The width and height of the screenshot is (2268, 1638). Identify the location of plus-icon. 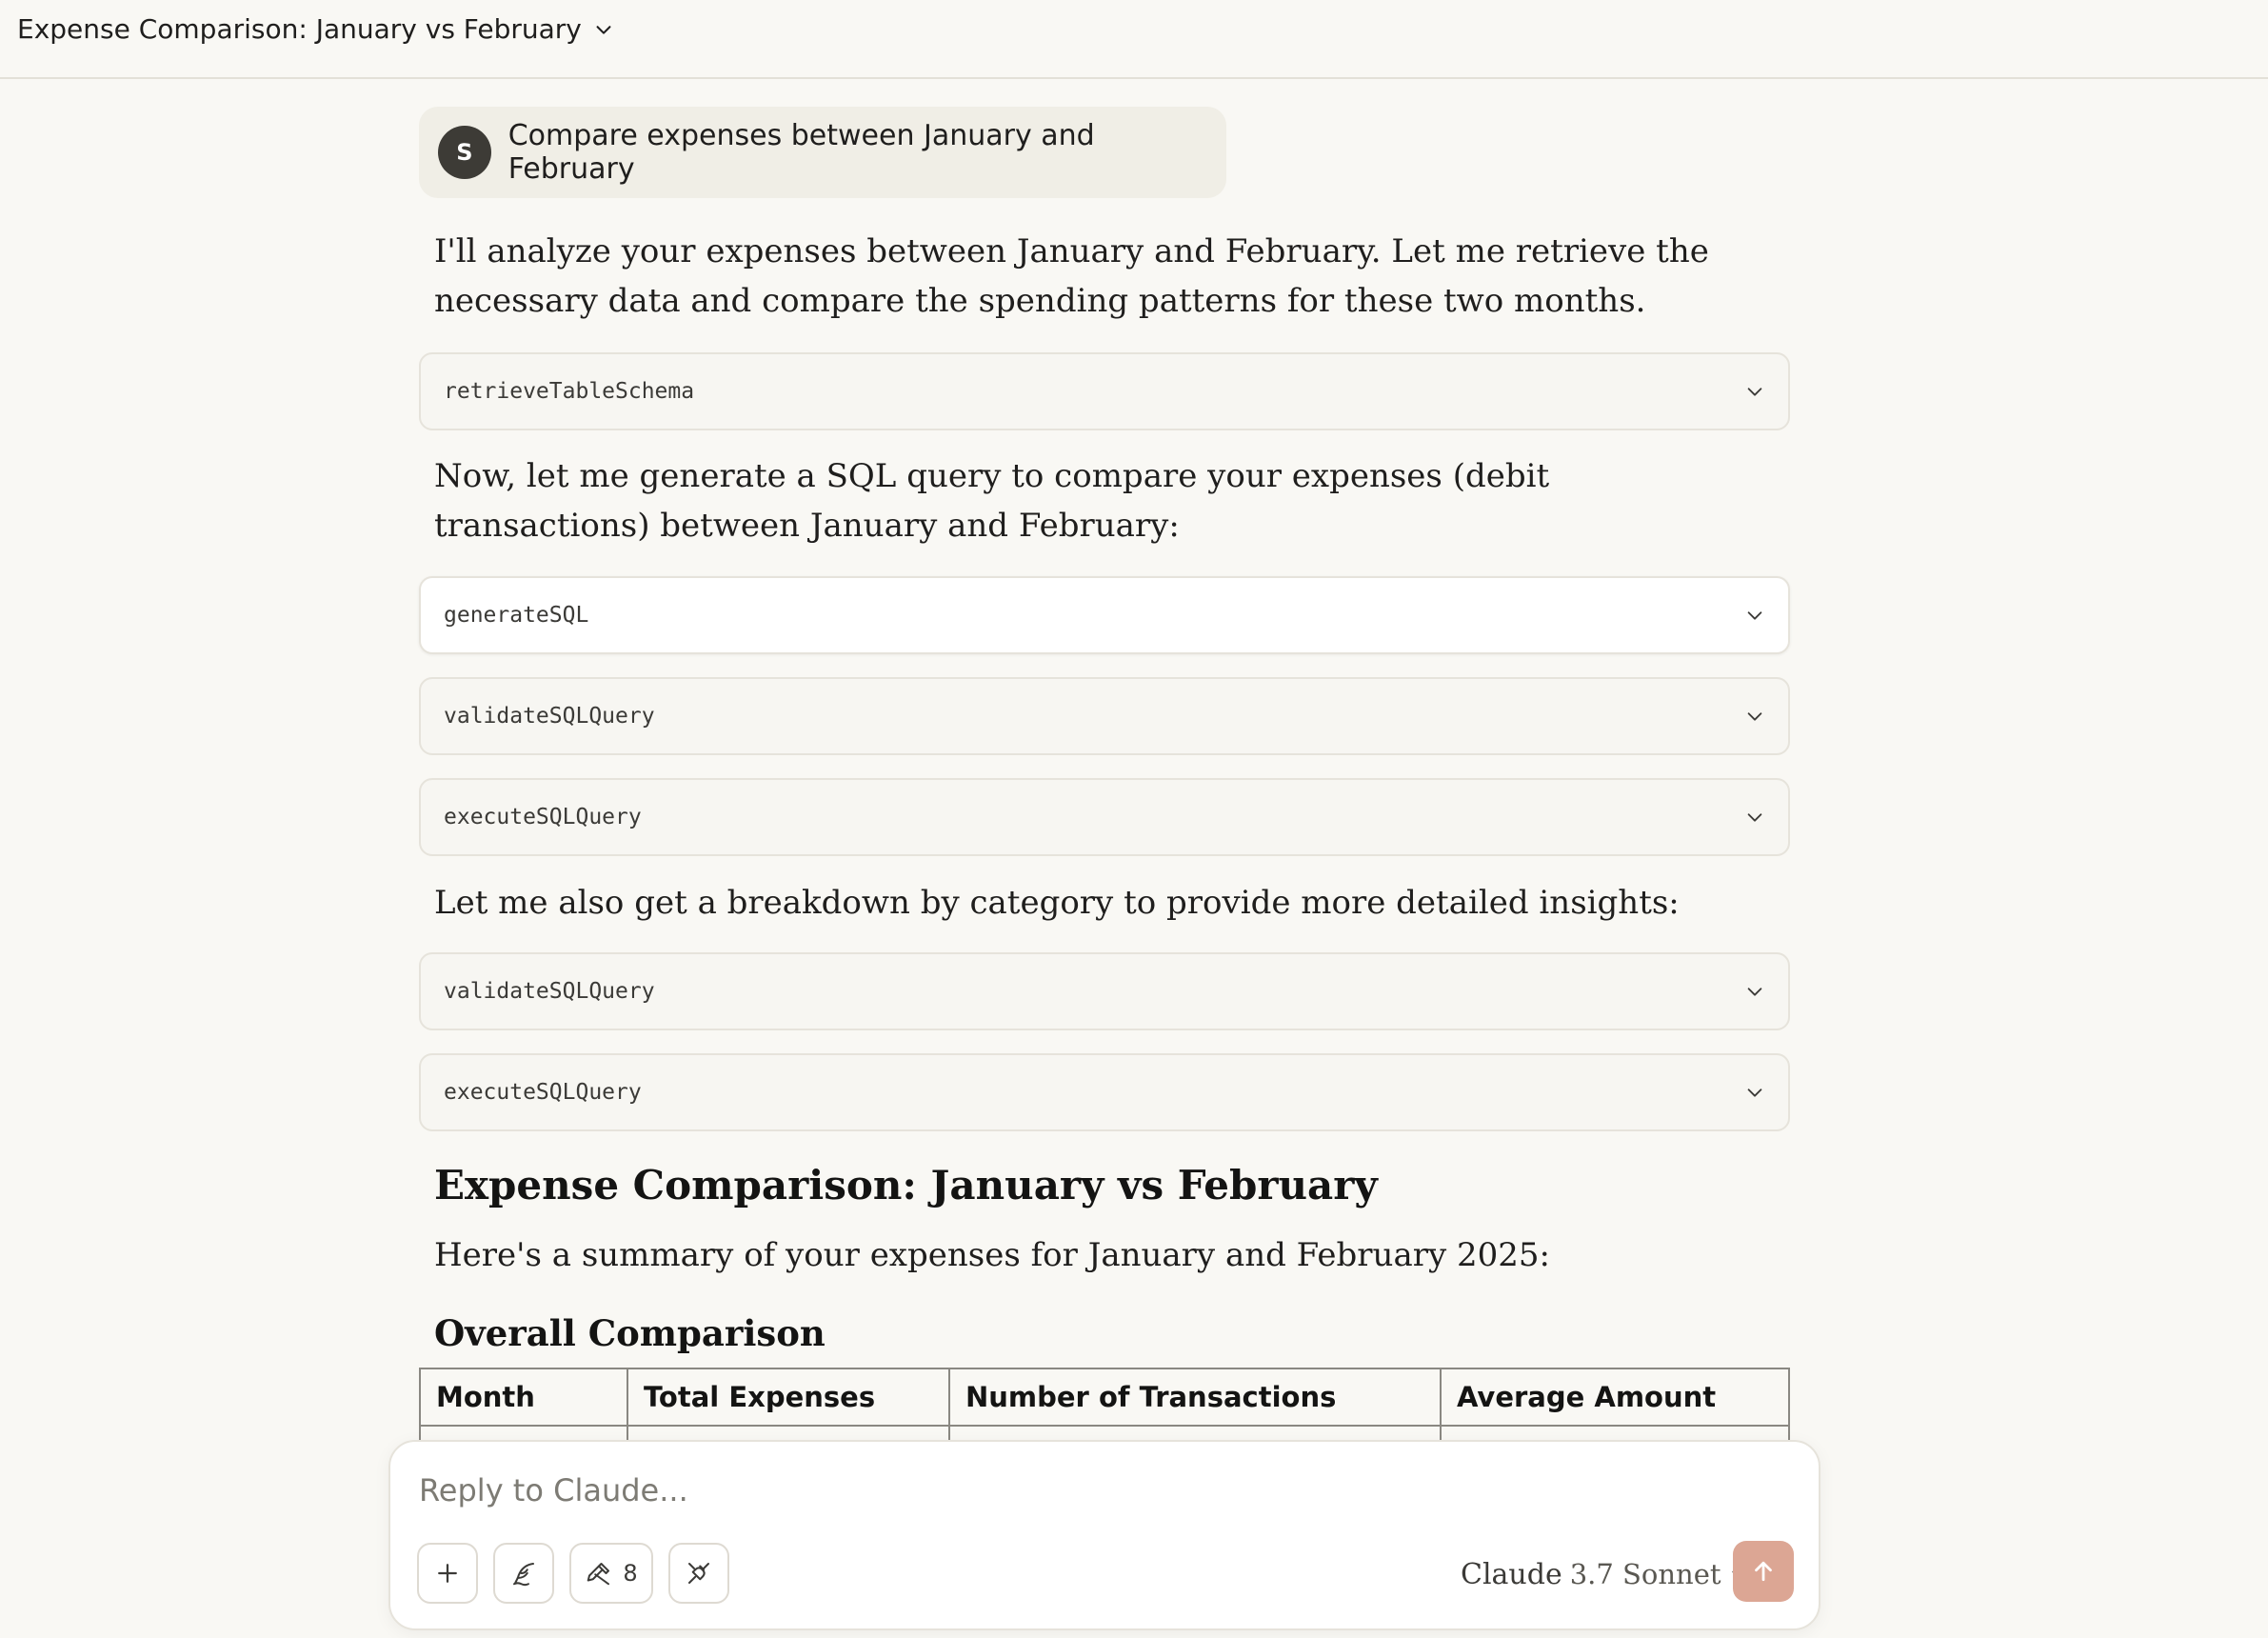
(447, 1574).